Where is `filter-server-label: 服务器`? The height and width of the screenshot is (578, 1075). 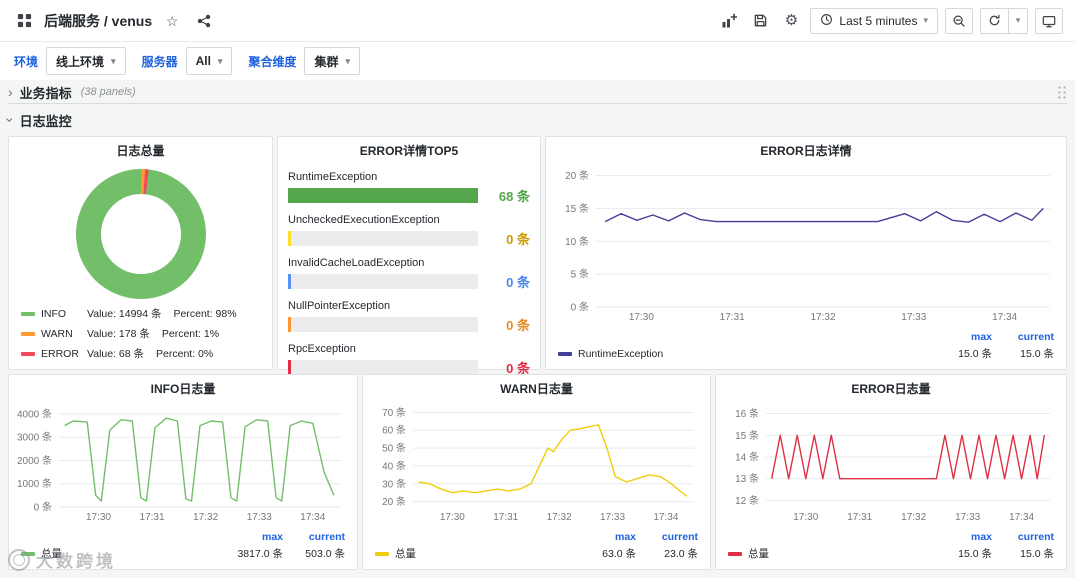
filter-server-label: 服务器 is located at coordinates (160, 61).